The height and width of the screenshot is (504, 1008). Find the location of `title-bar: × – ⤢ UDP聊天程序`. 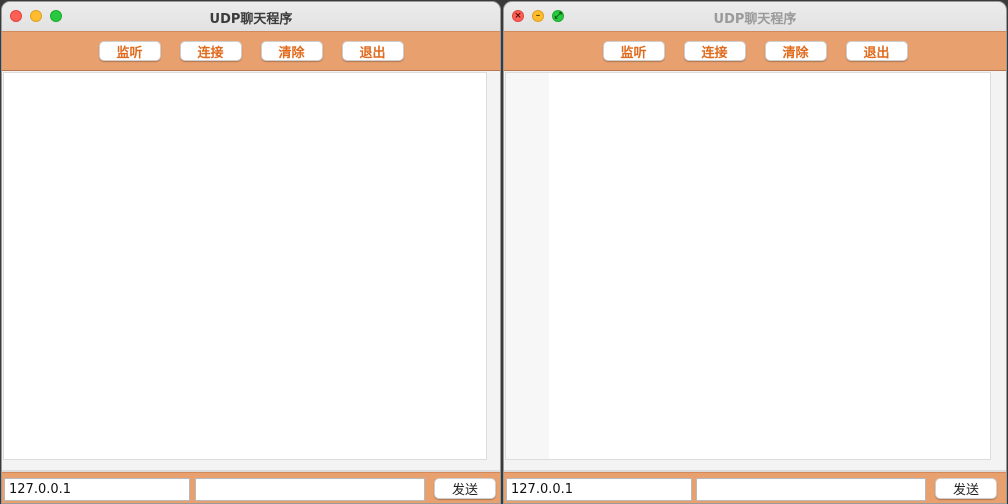

title-bar: × – ⤢ UDP聊天程序 is located at coordinates (755, 16).